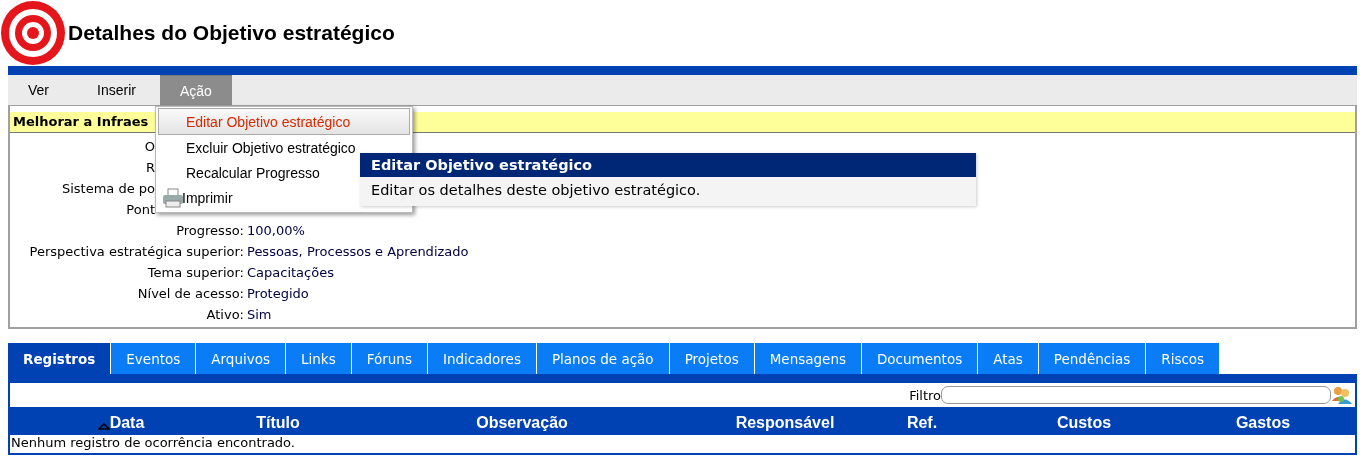  Describe the element at coordinates (259, 314) in the screenshot. I see `field-value: Sim` at that location.